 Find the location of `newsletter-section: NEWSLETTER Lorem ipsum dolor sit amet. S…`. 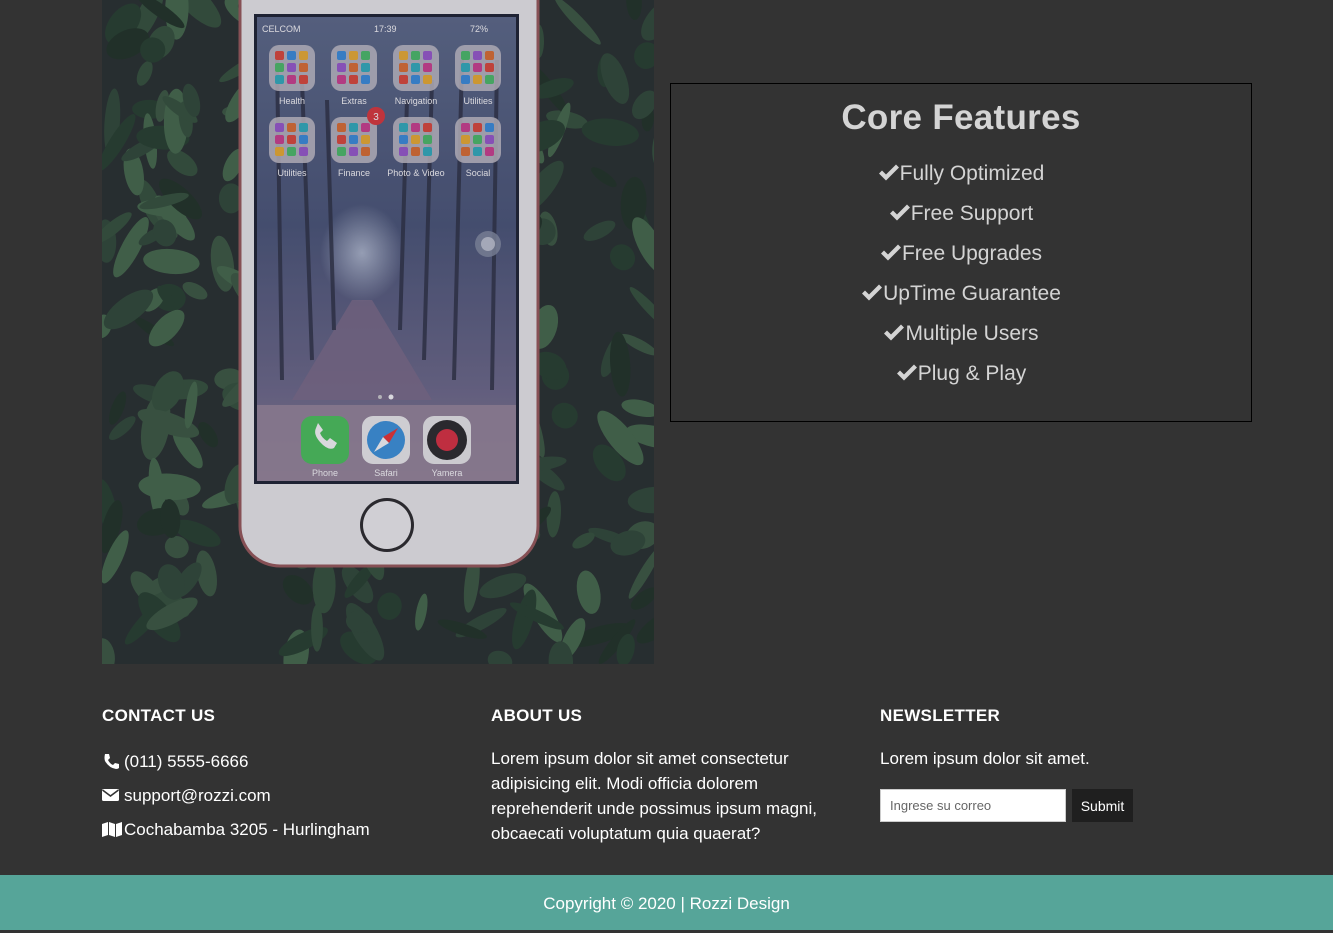

newsletter-section: NEWSLETTER Lorem ipsum dolor sit amet. S… is located at coordinates (1030, 763).